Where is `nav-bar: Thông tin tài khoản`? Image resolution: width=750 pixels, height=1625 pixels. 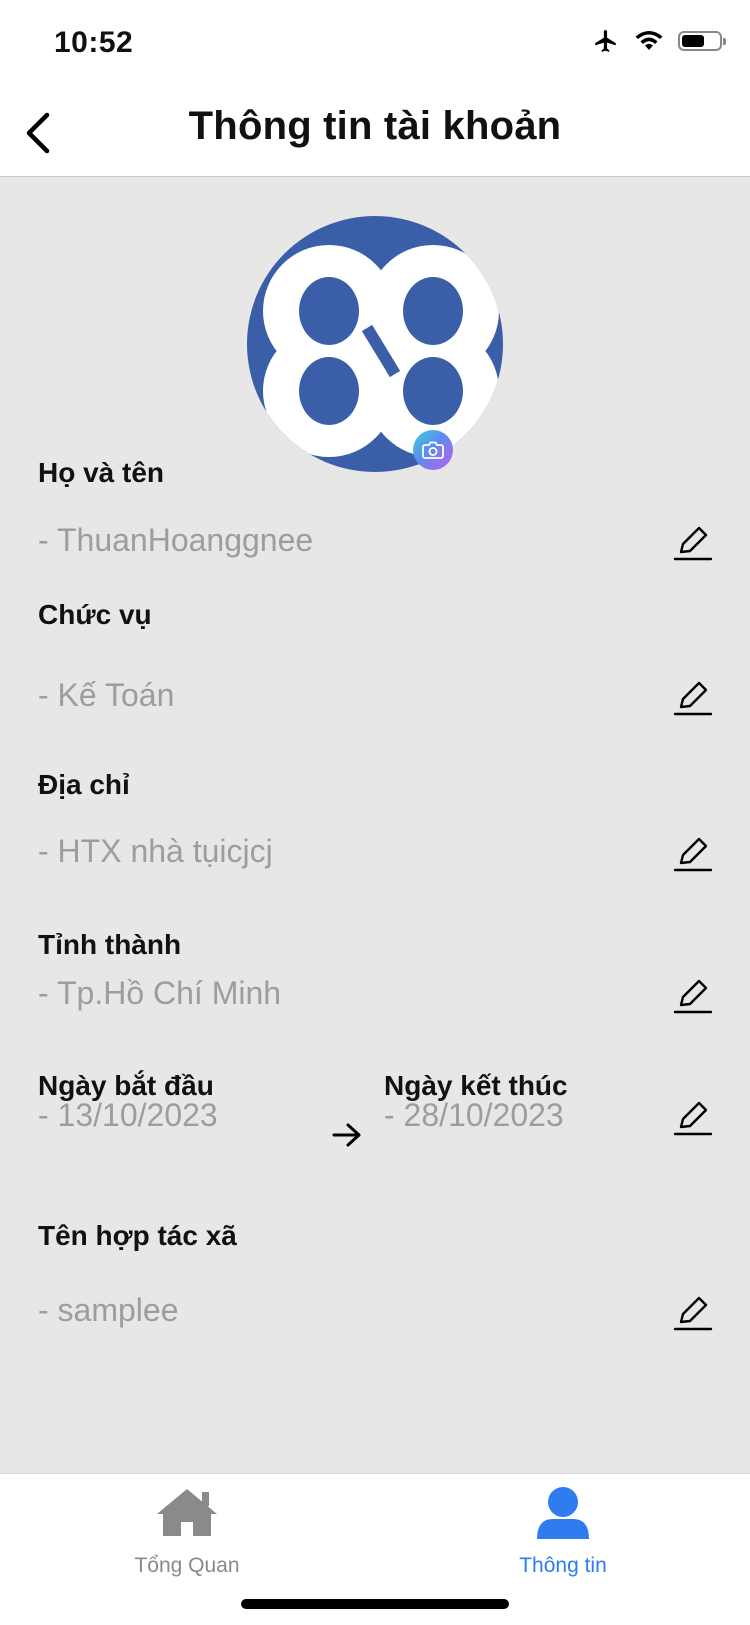 nav-bar: Thông tin tài khoản is located at coordinates (375, 133).